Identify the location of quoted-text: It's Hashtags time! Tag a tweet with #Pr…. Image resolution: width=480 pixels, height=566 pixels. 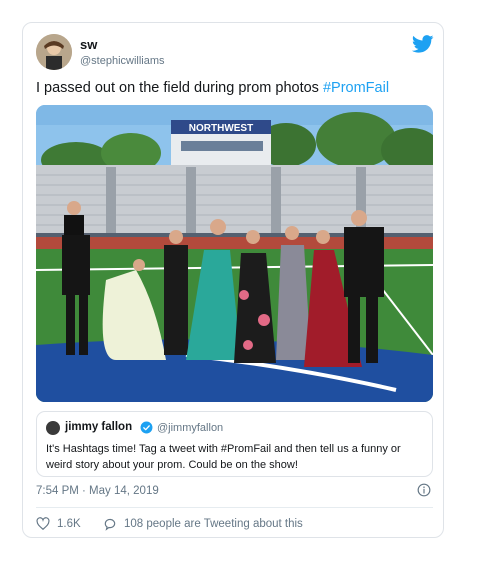
(223, 457).